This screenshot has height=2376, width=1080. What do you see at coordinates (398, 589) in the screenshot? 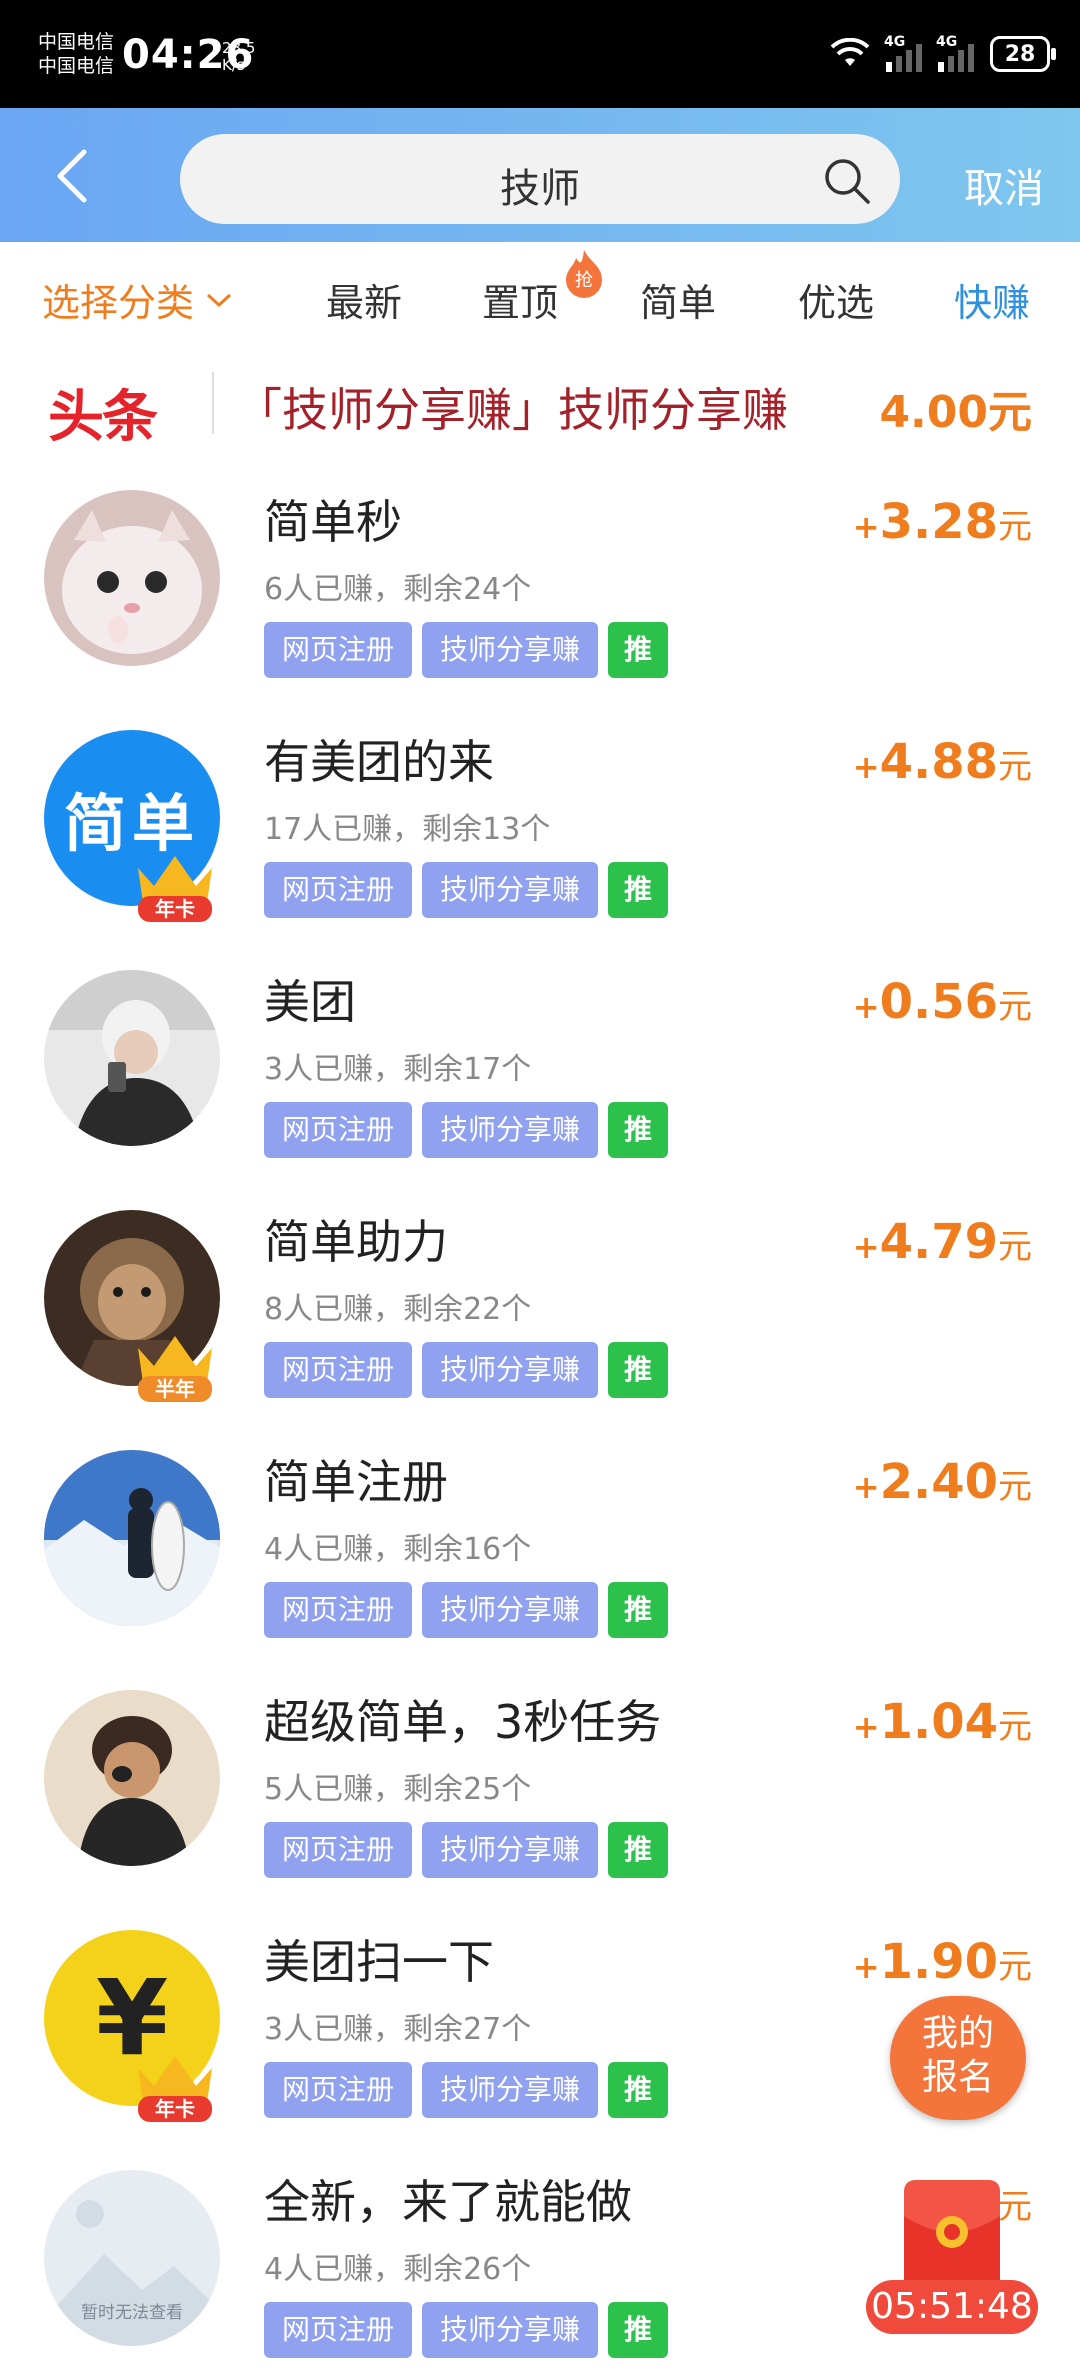
I see `task-progress: 6人已赚，剩余24个` at bounding box center [398, 589].